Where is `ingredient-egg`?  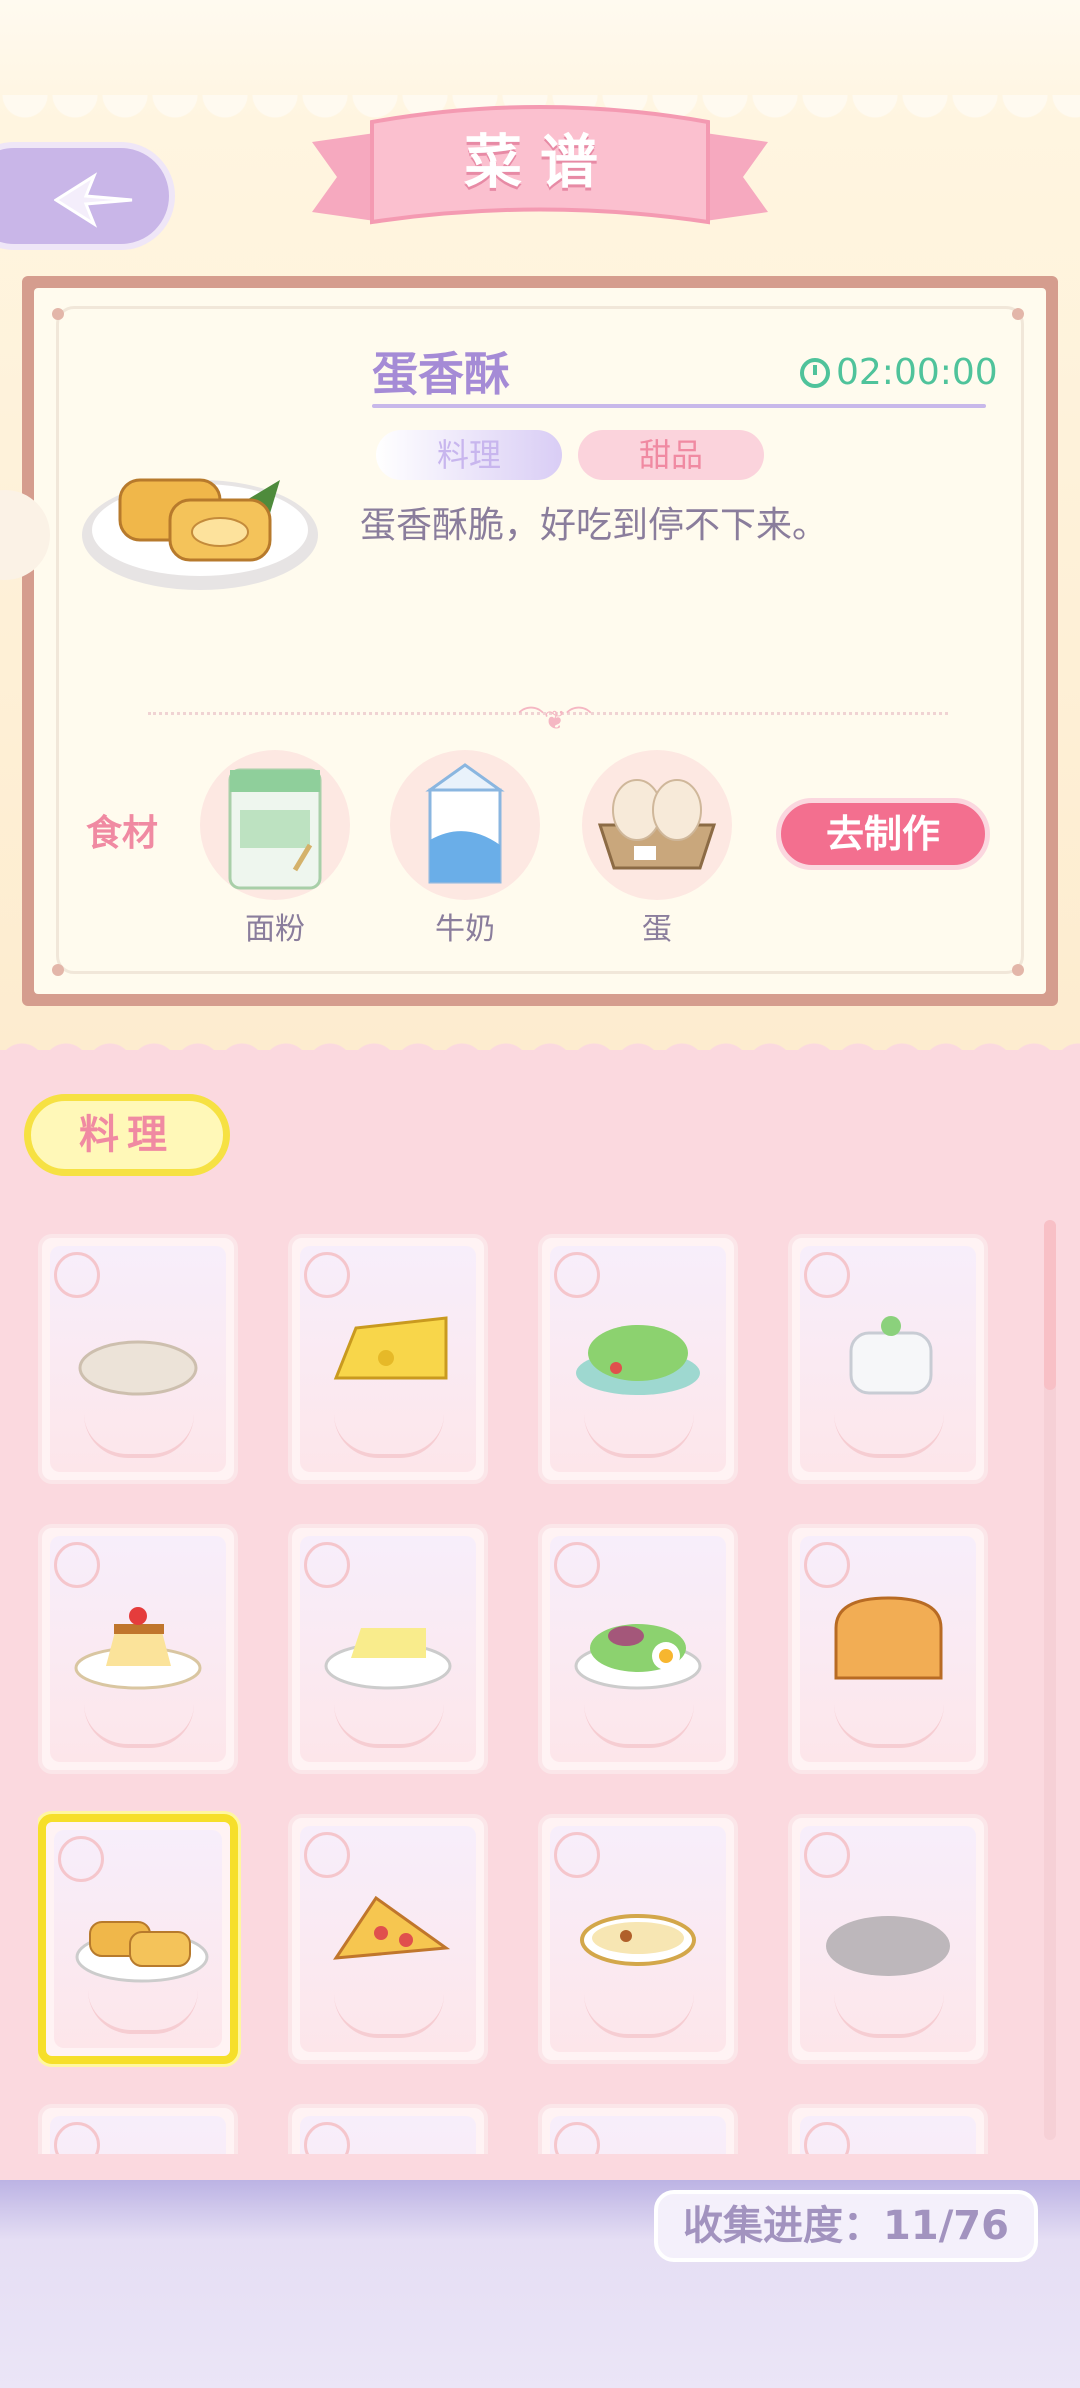 ingredient-egg is located at coordinates (657, 825).